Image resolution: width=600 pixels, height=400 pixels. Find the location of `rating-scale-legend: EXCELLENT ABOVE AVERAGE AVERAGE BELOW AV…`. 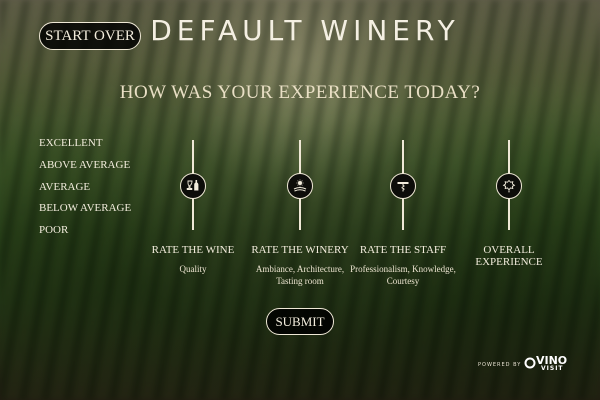

rating-scale-legend: EXCELLENT ABOVE AVERAGE AVERAGE BELOW AV… is located at coordinates (85, 190).